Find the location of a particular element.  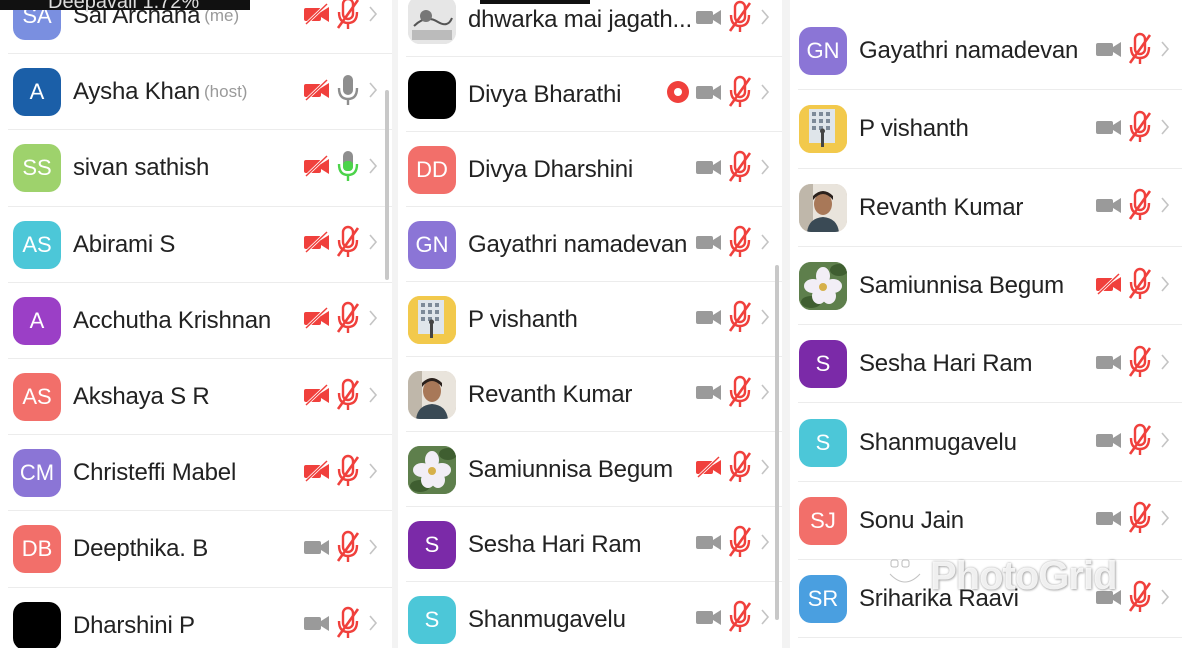

status-bar-text: Deepavali 1.72% is located at coordinates (124, 6).